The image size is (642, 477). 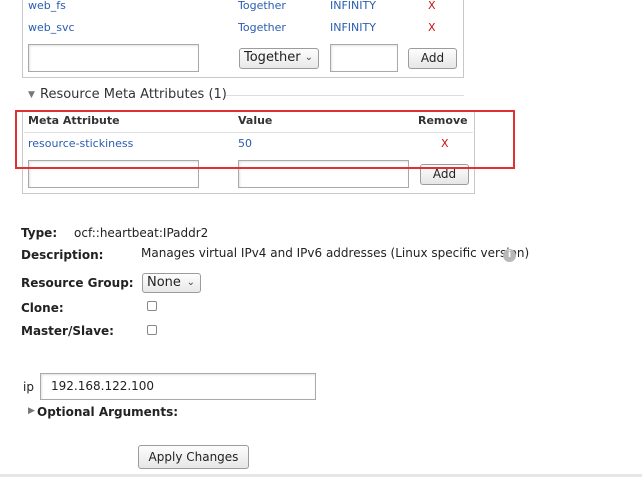 What do you see at coordinates (364, 58) in the screenshot?
I see `colocation-new-score-input` at bounding box center [364, 58].